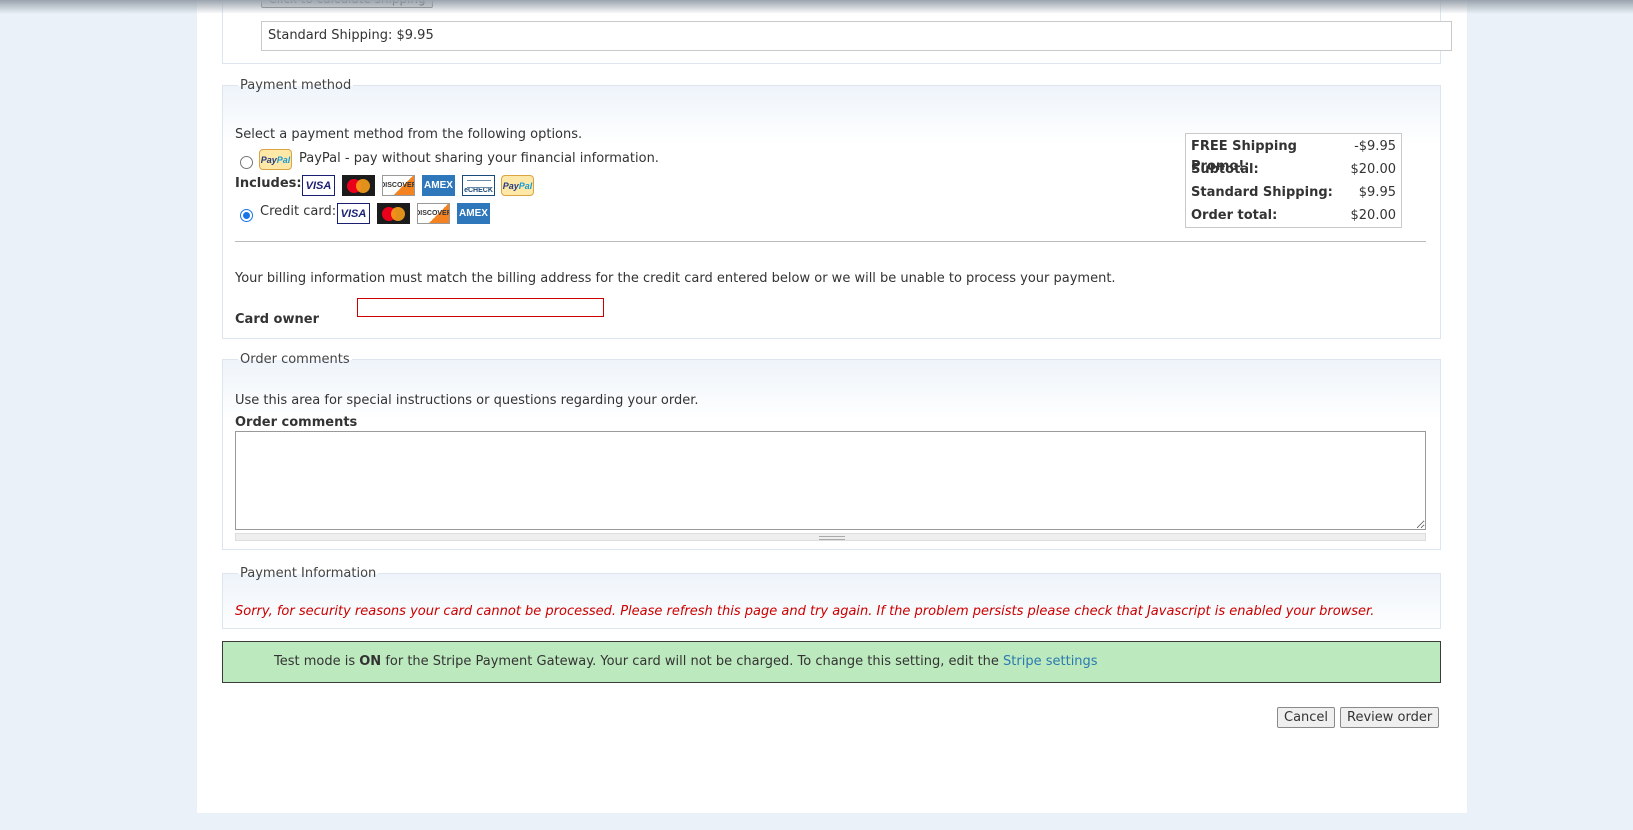 The image size is (1633, 830). Describe the element at coordinates (268, 183) in the screenshot. I see `includes-label: Includes:` at that location.